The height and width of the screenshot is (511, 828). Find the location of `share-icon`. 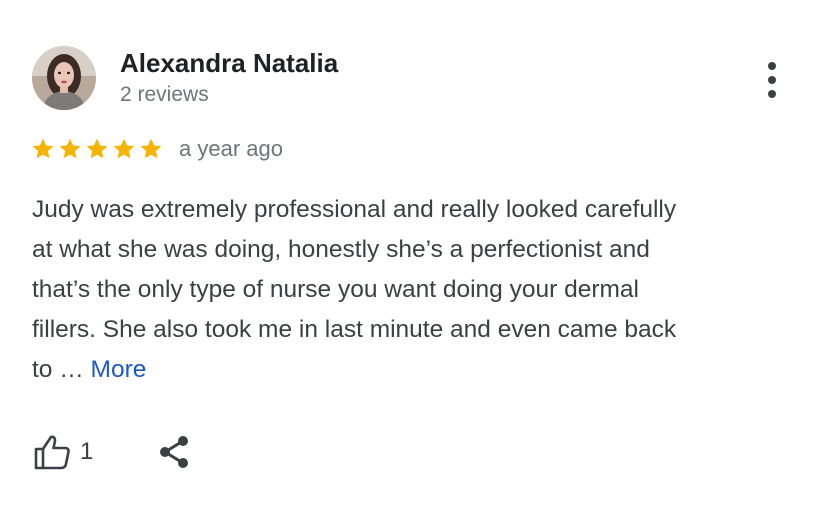

share-icon is located at coordinates (174, 452).